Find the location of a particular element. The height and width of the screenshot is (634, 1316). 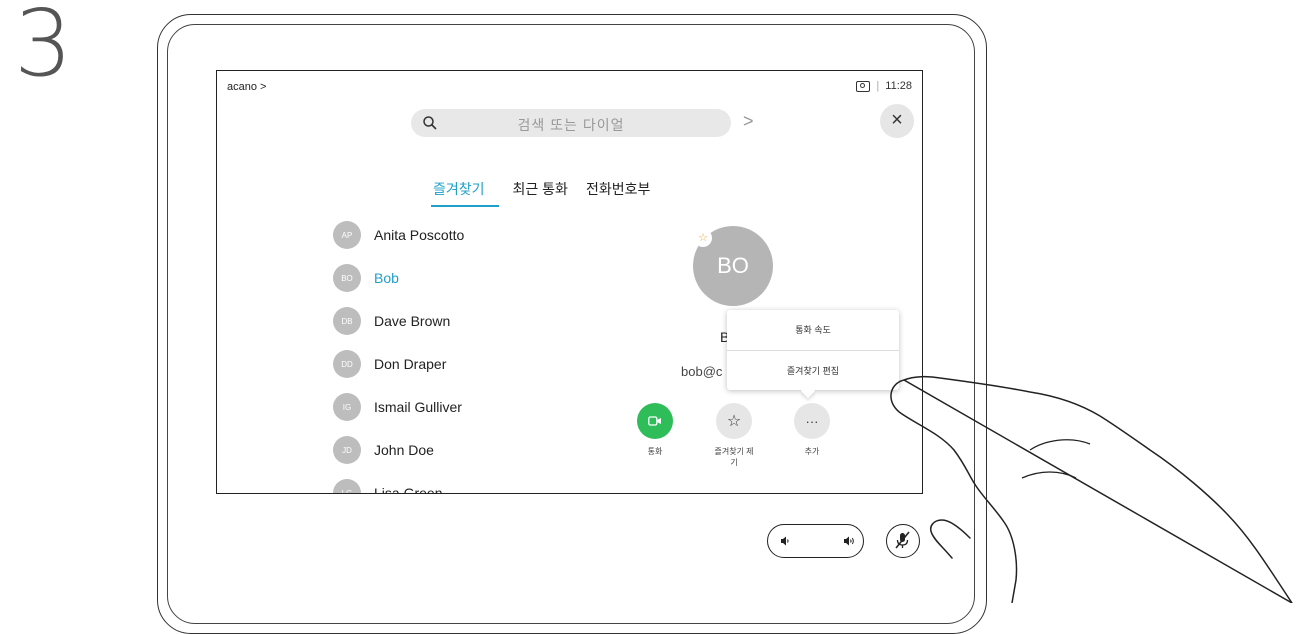

contact-row: JD John Doe is located at coordinates (383, 450).